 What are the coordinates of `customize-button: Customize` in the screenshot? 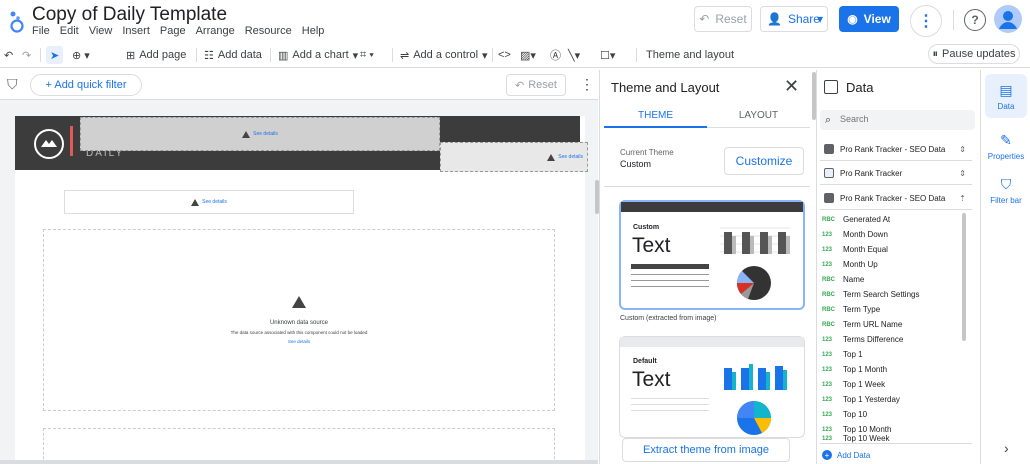 It's located at (764, 161).